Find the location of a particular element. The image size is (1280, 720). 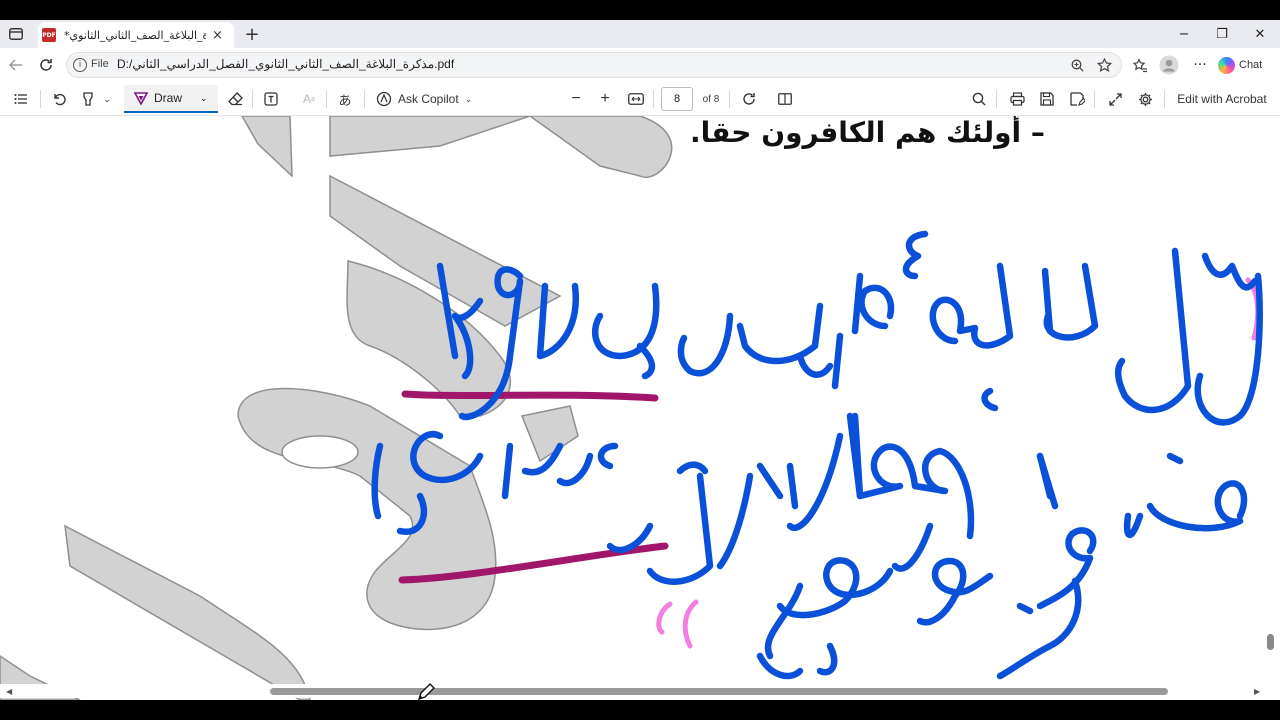

profile-avatar is located at coordinates (1169, 65).